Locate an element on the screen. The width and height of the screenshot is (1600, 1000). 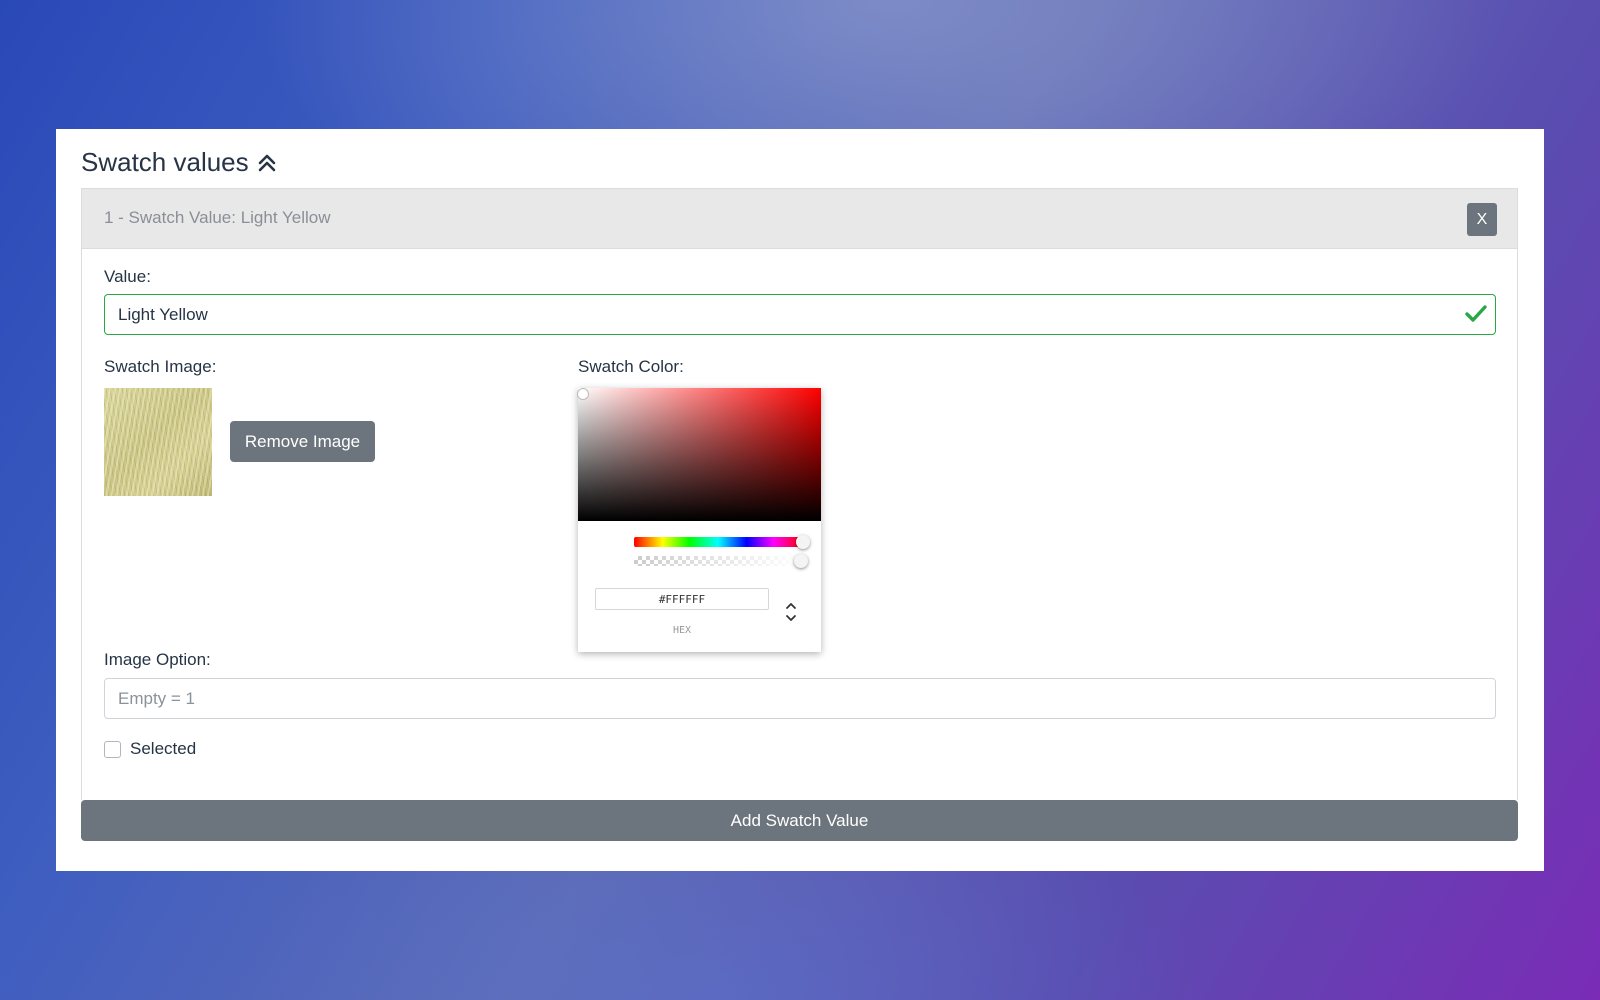
color-picker: HEX is located at coordinates (699, 520).